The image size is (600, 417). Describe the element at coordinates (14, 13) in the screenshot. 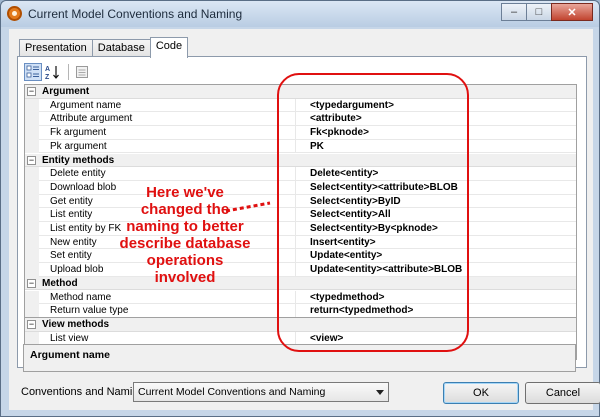

I see `app-icon` at that location.